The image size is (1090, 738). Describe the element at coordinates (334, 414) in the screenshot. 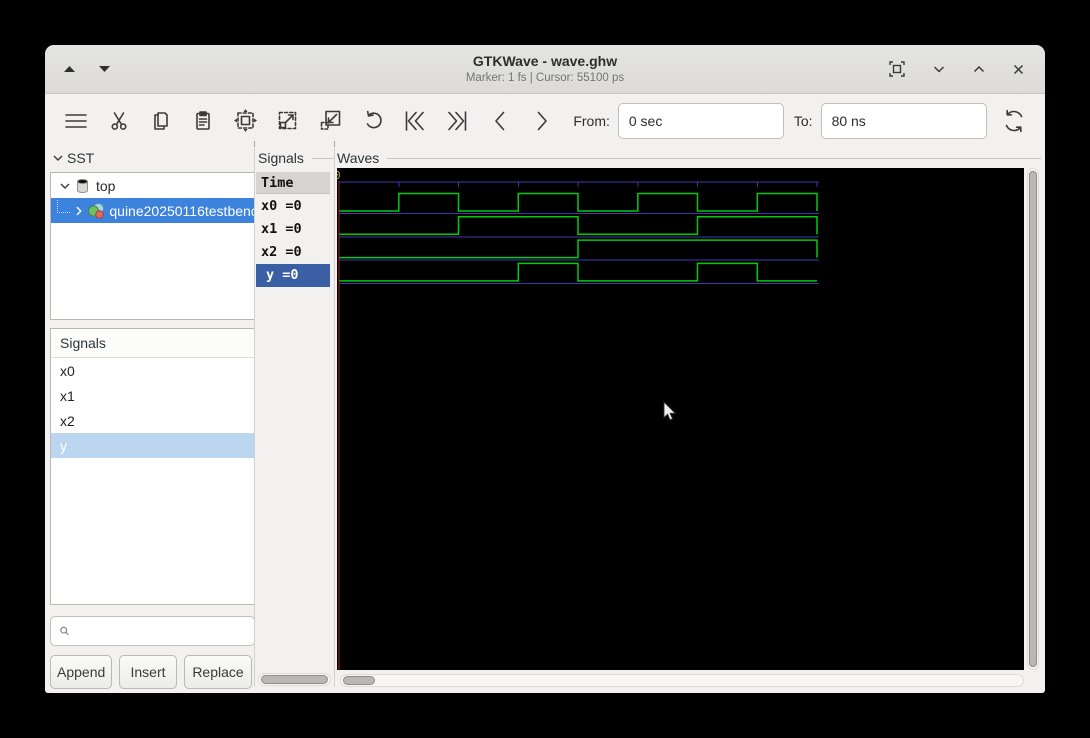

I see `pane-divider-right` at that location.